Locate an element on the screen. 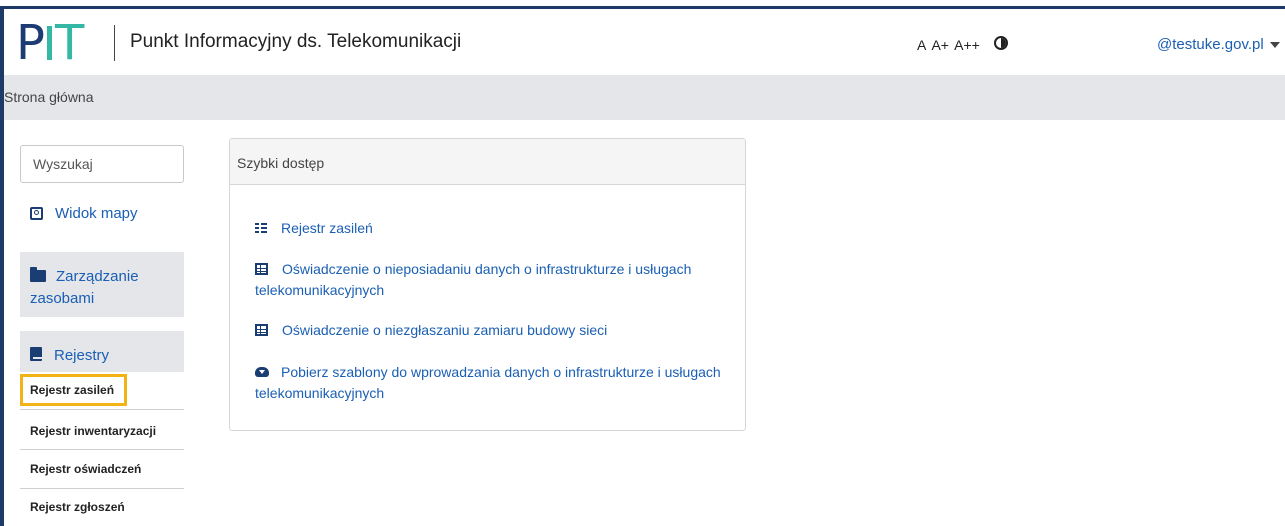 Image resolution: width=1285 pixels, height=526 pixels. search-input: Wyszukaj is located at coordinates (102, 164).